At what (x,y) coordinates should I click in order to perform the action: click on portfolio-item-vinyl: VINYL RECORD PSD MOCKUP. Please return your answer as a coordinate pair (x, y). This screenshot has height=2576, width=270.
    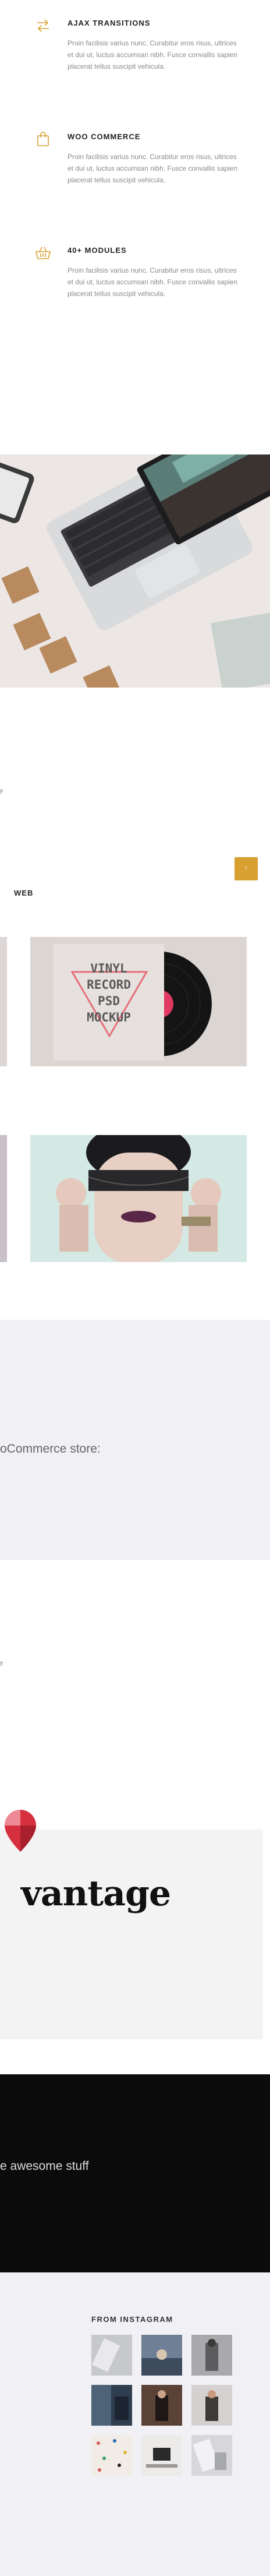
    Looking at the image, I should click on (138, 1001).